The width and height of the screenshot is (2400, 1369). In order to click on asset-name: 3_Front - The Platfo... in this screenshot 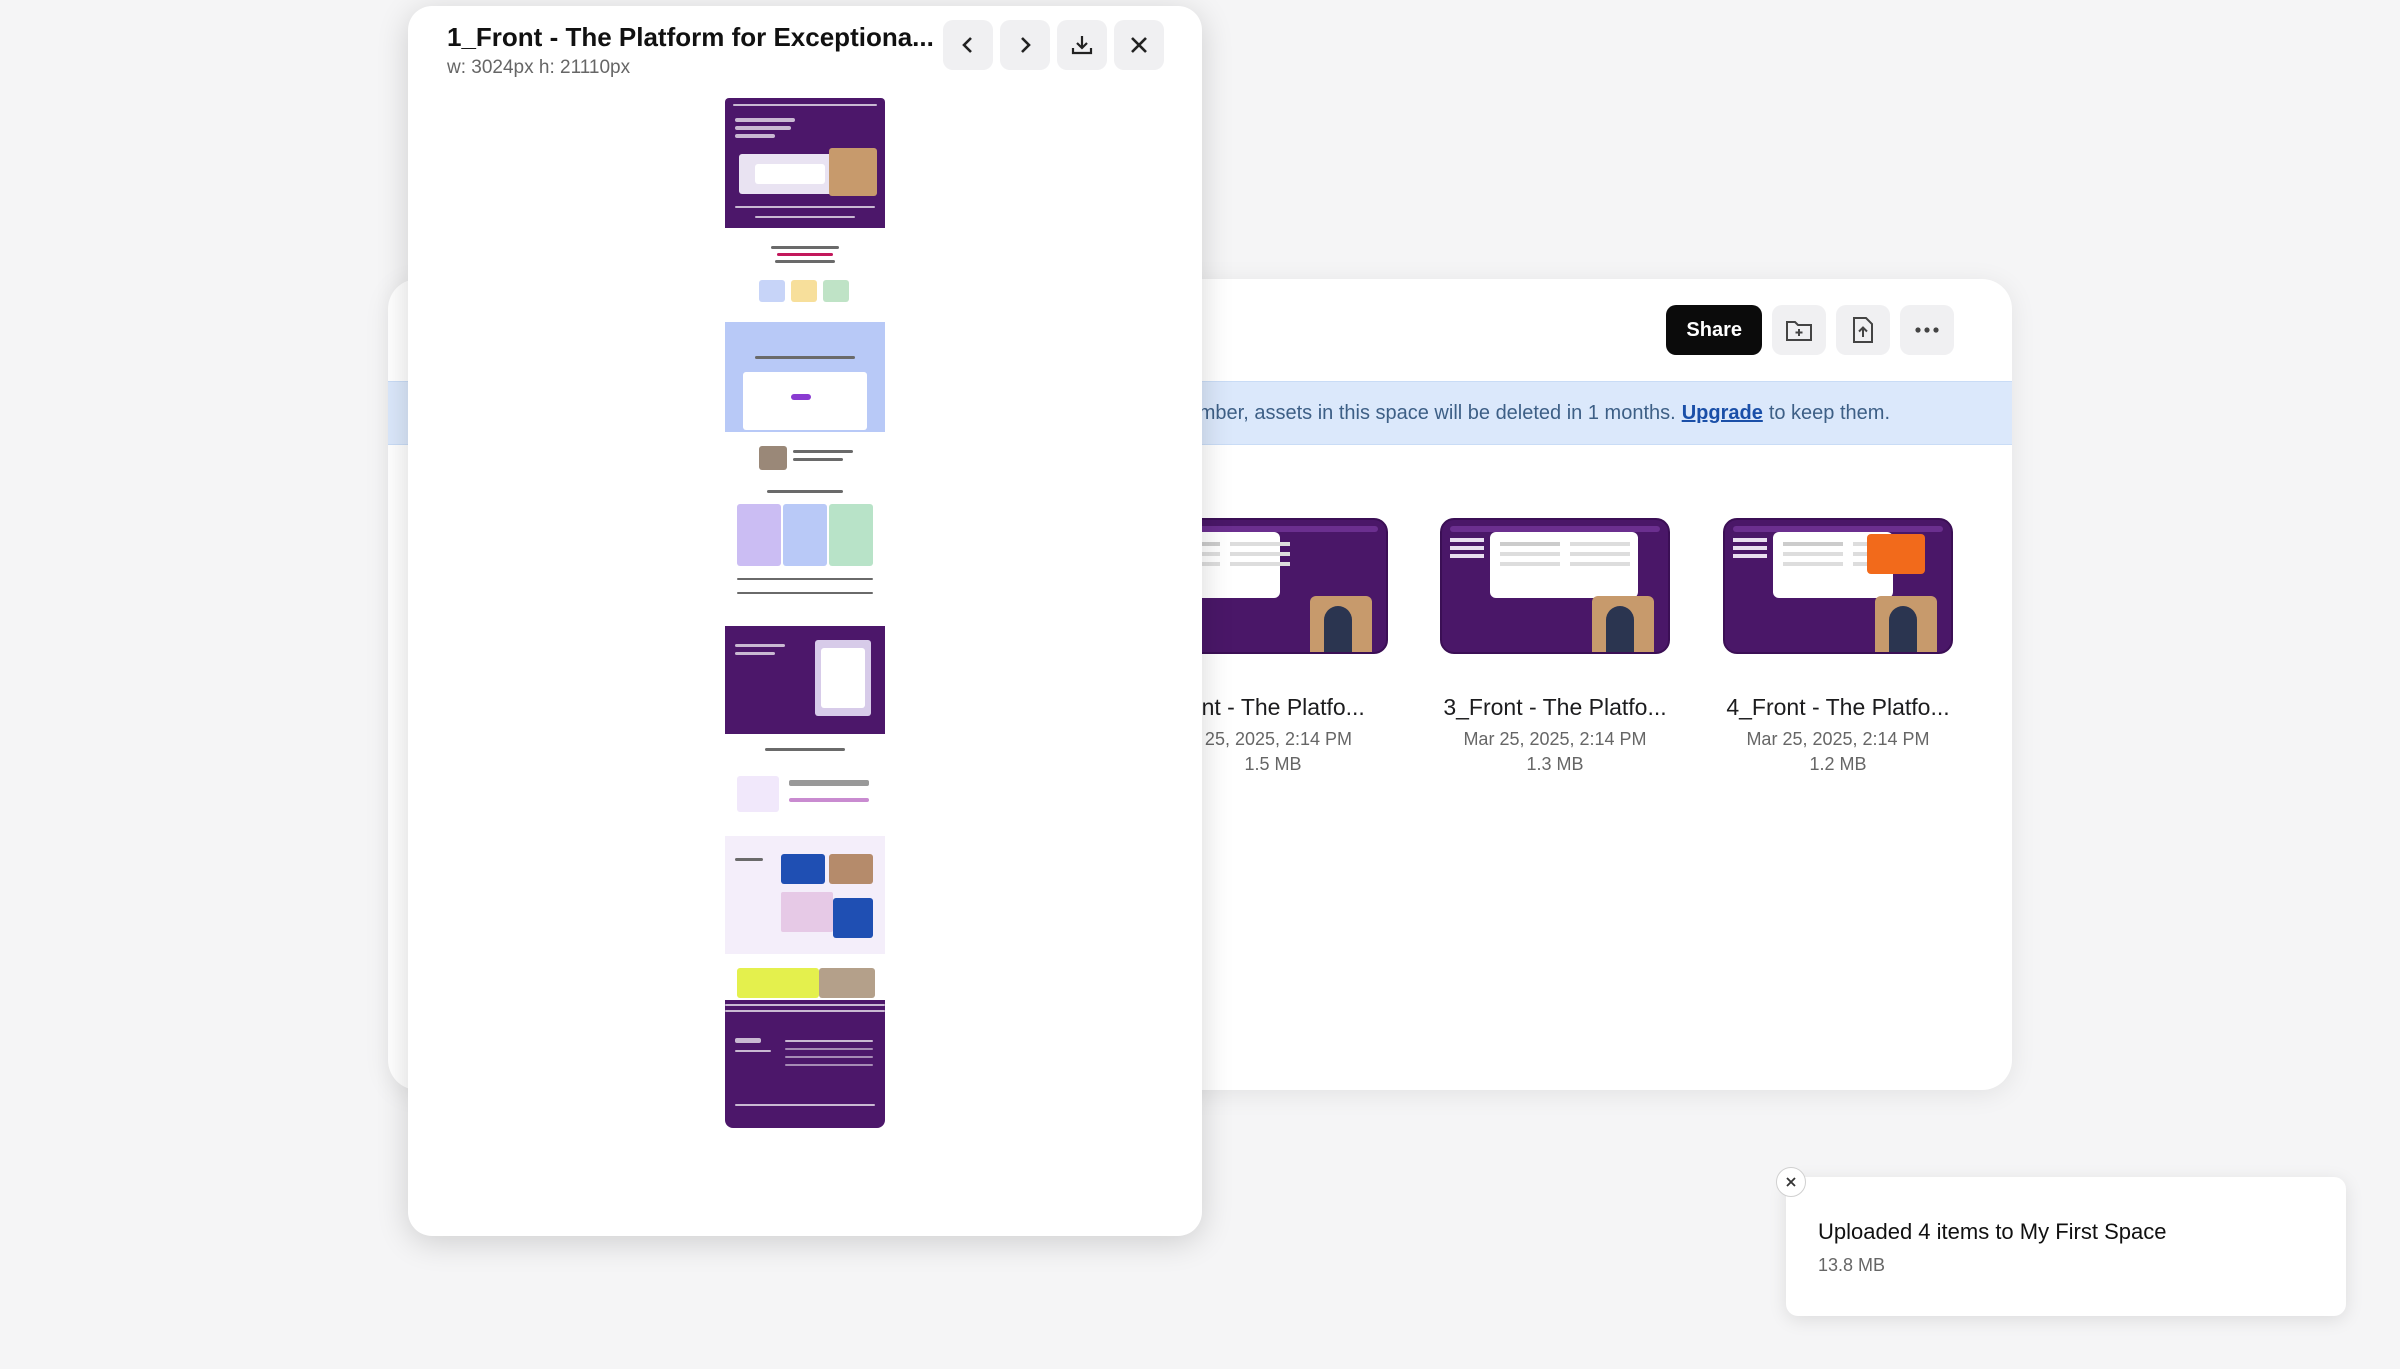, I will do `click(1555, 707)`.